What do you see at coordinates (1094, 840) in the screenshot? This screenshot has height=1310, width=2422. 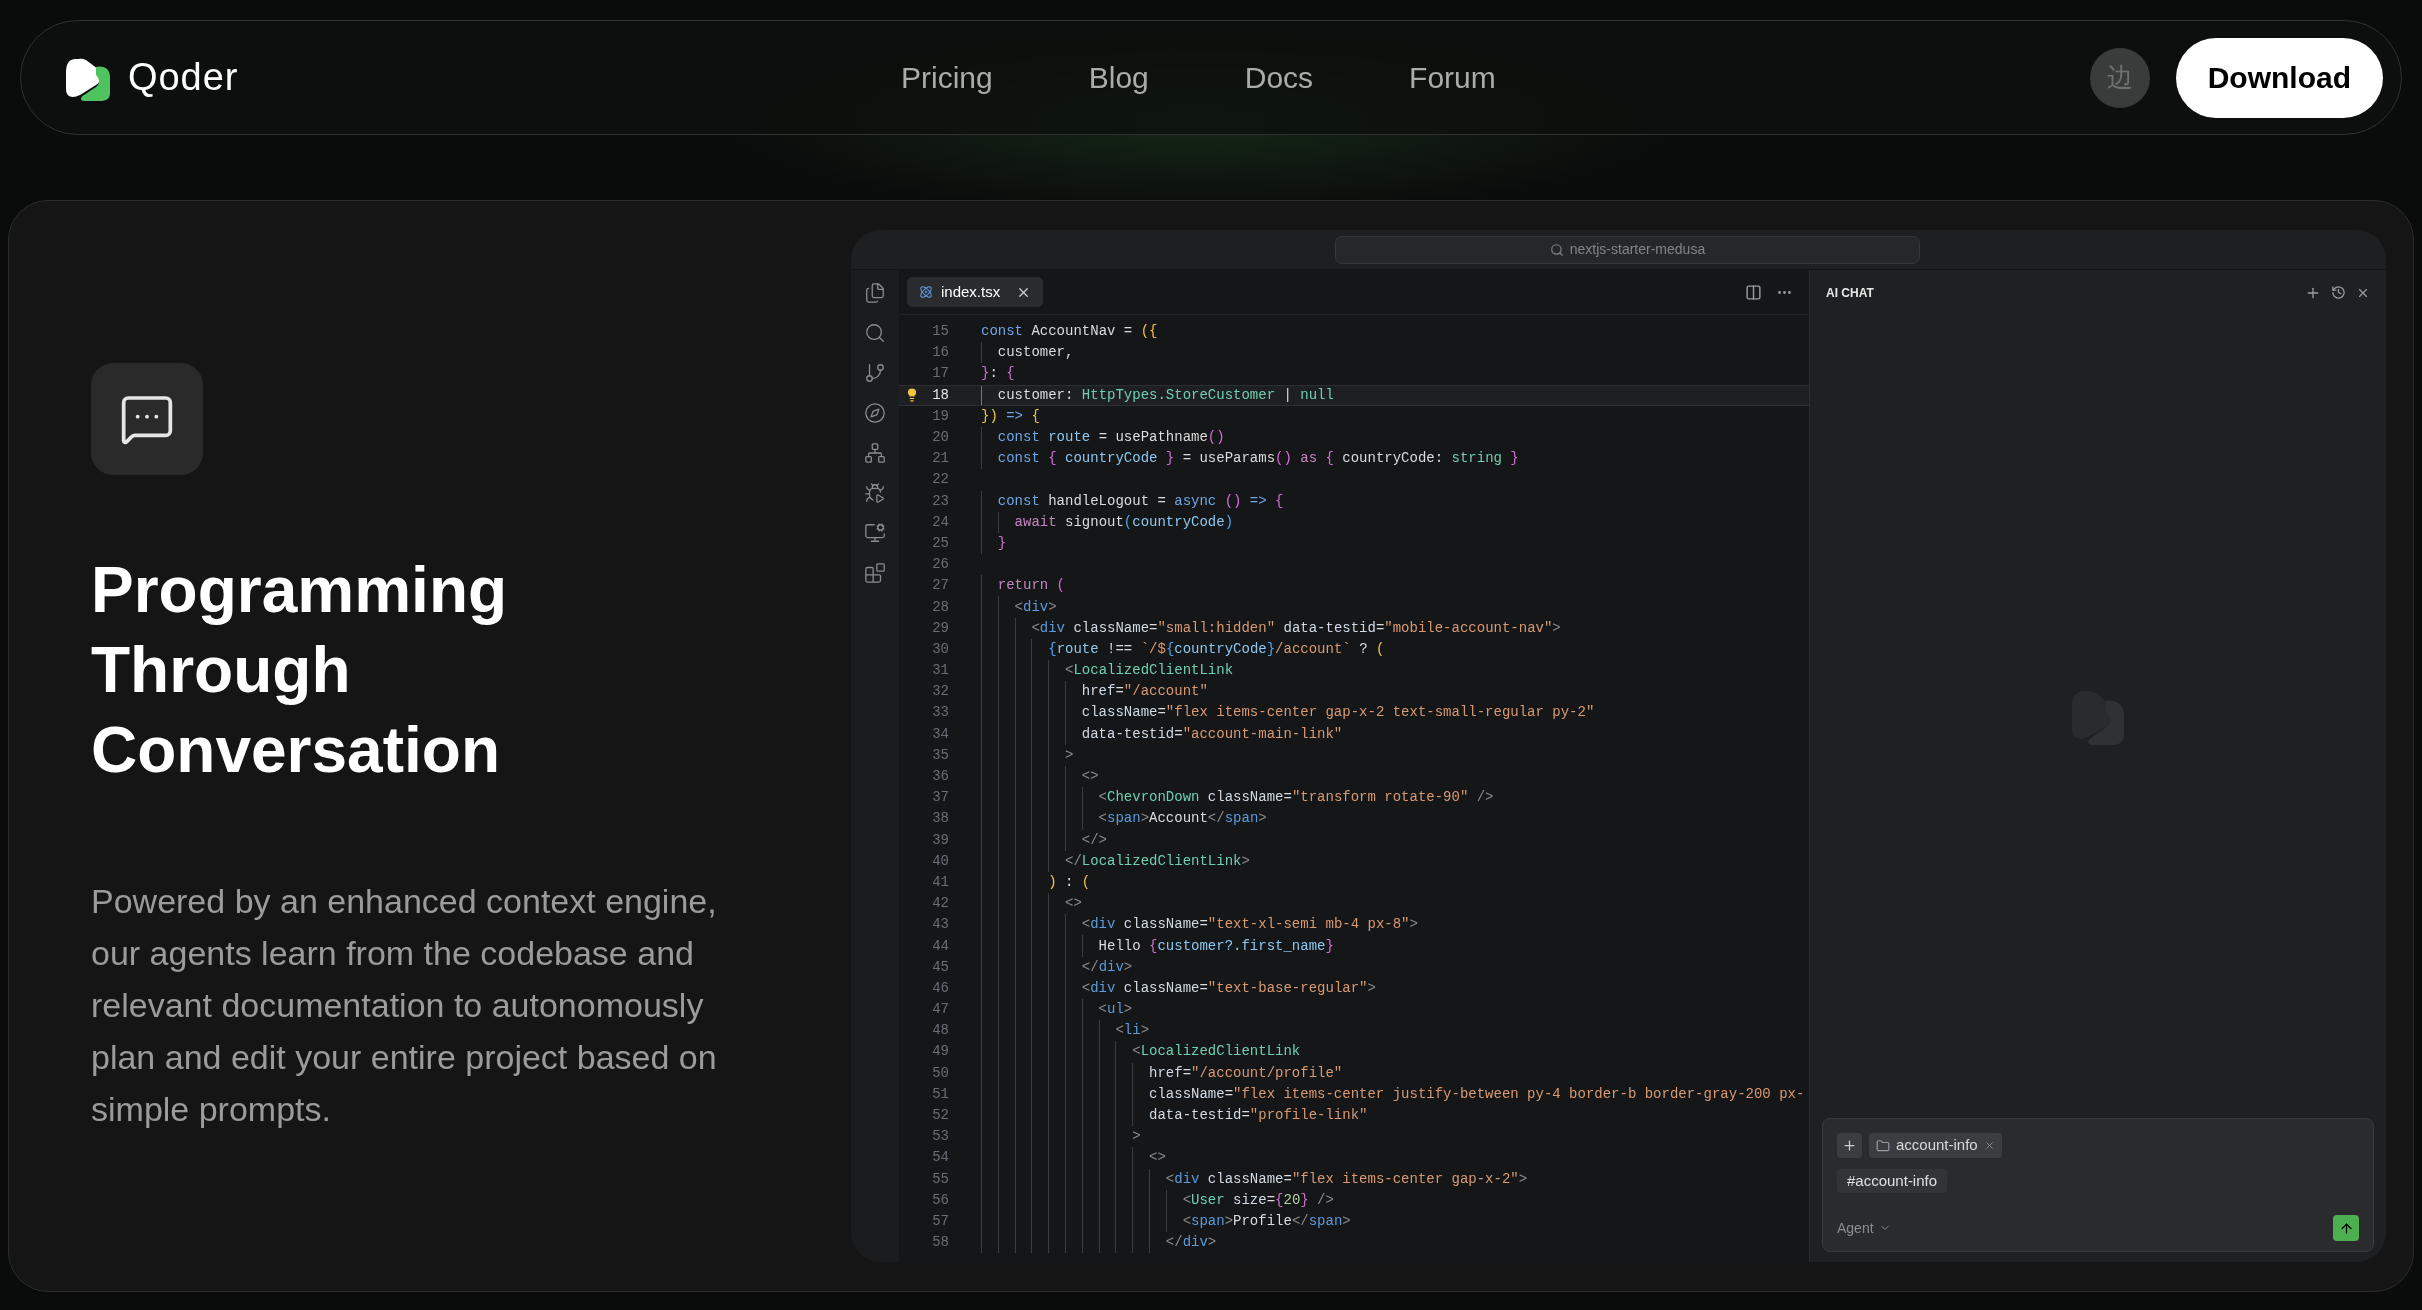 I see `code-line: </>` at bounding box center [1094, 840].